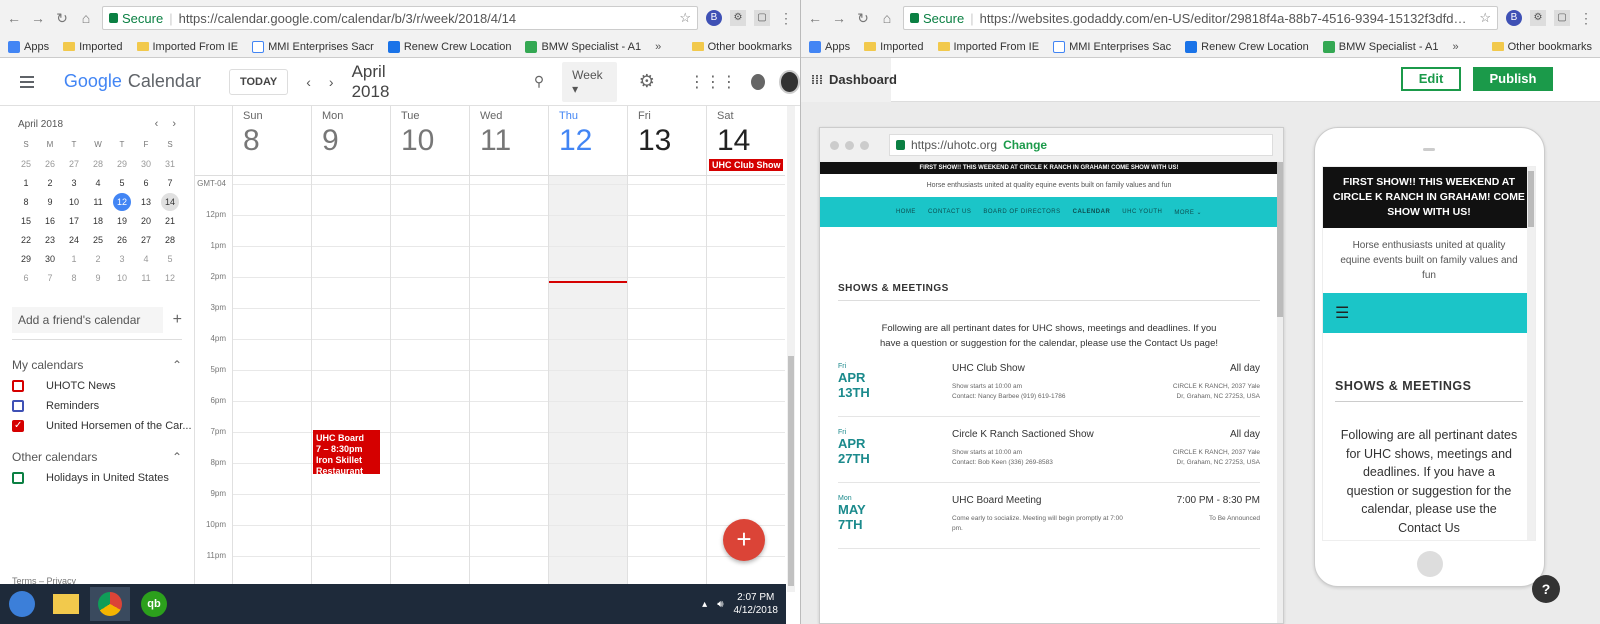 The image size is (1600, 624). Describe the element at coordinates (937, 18) in the screenshot. I see `secure-indicator: Secure` at that location.